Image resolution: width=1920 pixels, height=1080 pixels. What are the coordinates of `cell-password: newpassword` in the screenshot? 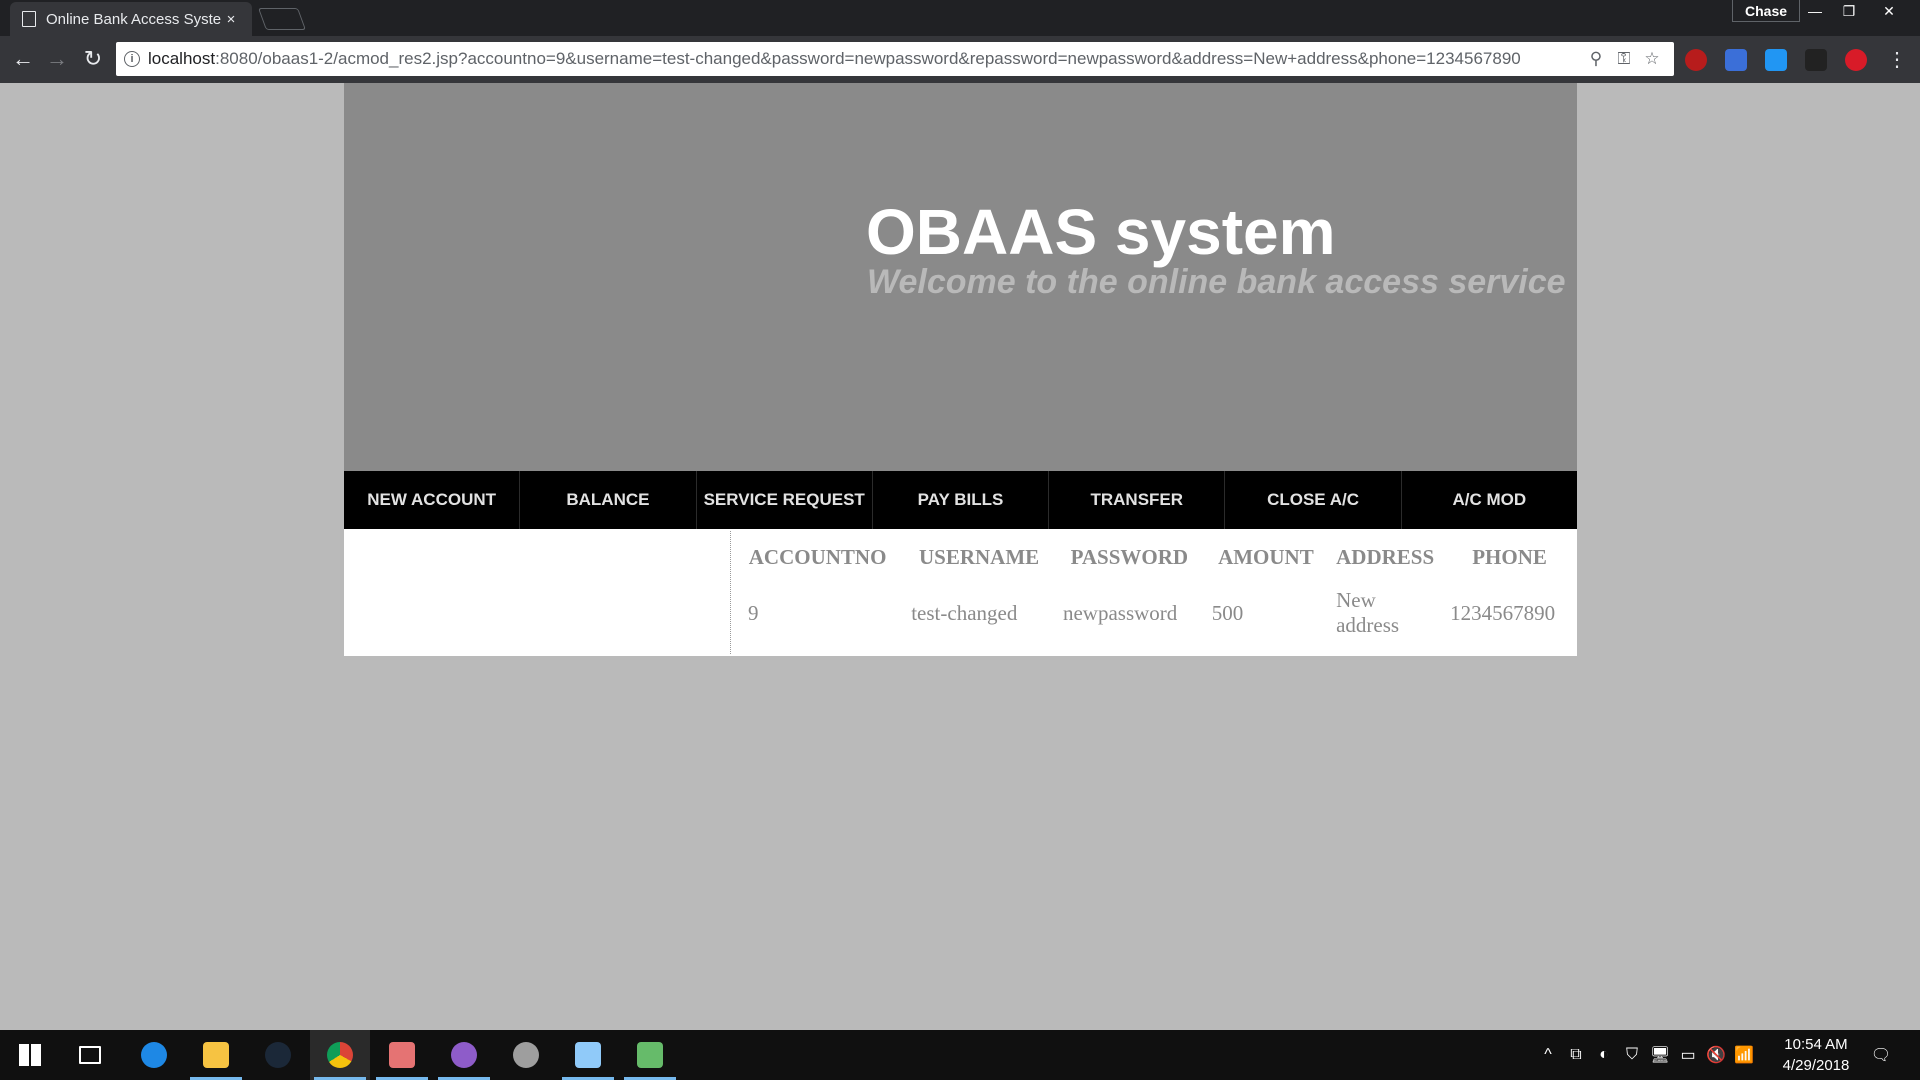 It's located at (1120, 612).